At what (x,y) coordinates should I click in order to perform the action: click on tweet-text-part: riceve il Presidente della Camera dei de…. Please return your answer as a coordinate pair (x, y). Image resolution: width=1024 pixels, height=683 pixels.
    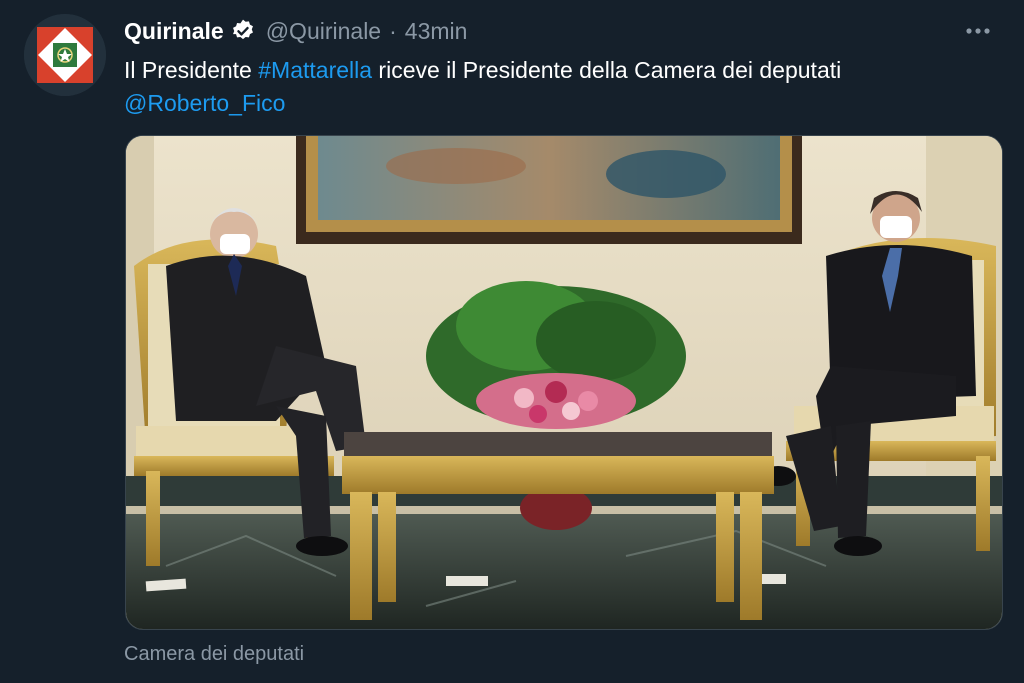
    Looking at the image, I should click on (607, 70).